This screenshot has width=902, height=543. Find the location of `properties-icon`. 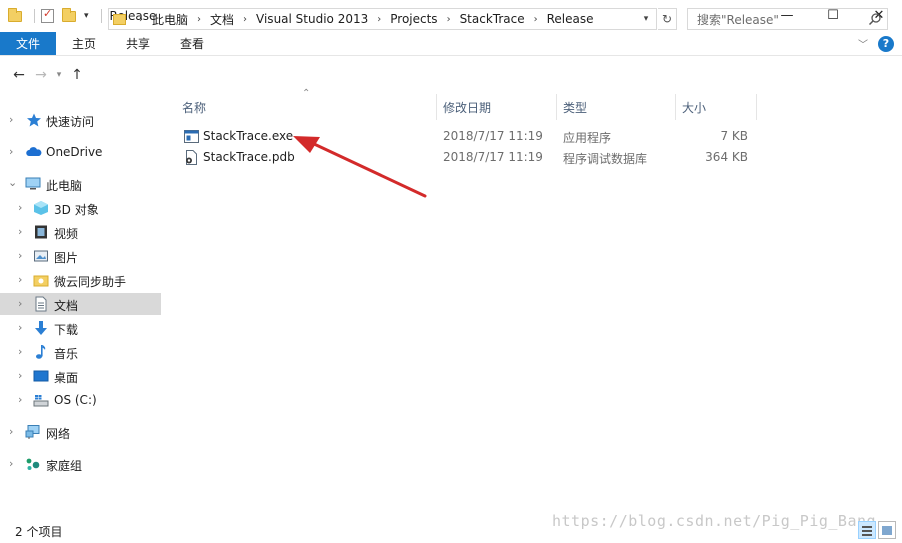

properties-icon is located at coordinates (47, 15).